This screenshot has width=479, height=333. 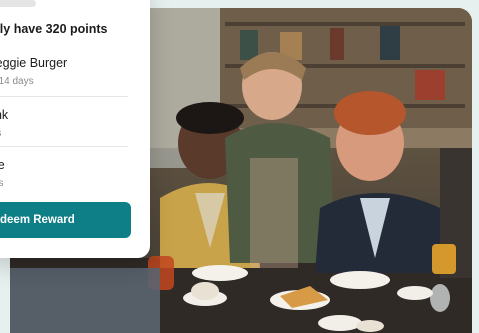 What do you see at coordinates (64, 71) in the screenshot?
I see `reward-item-veggie-burger: Veggie Burger in 14 days` at bounding box center [64, 71].